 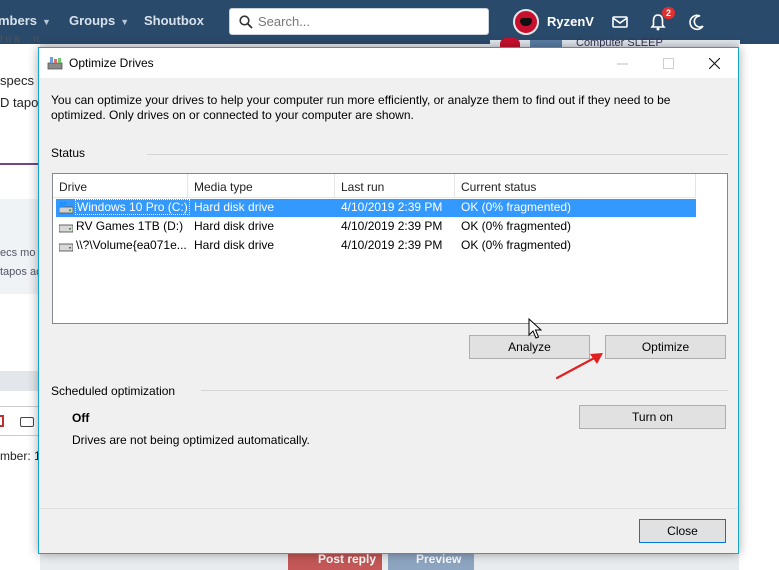 I want to click on mail-icon, so click(x=620, y=22).